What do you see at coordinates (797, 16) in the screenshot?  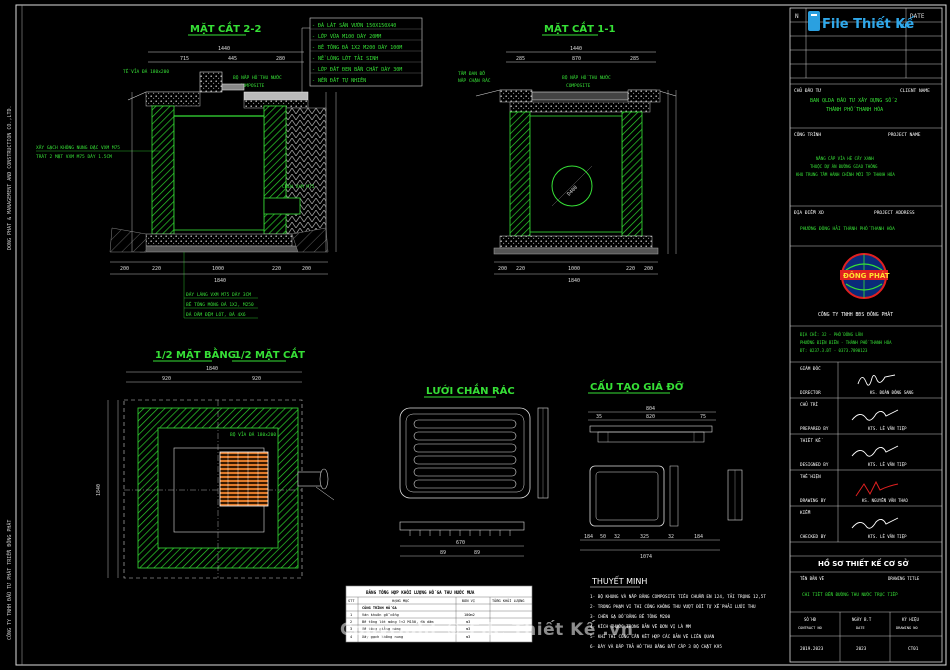 I see `tb-col-no: N` at bounding box center [797, 16].